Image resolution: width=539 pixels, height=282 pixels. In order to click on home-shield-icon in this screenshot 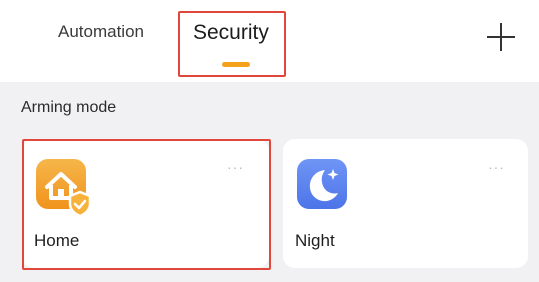, I will do `click(64, 188)`.